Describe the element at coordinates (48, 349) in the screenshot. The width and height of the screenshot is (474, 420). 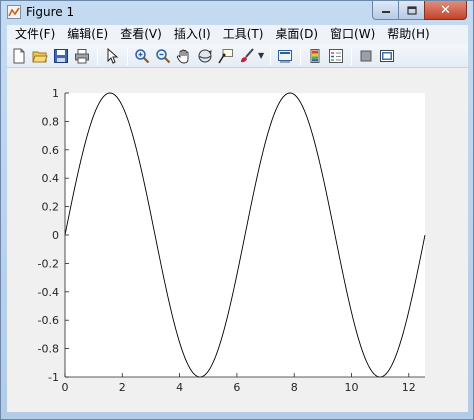
I see `y-tick-label: -0.8` at that location.